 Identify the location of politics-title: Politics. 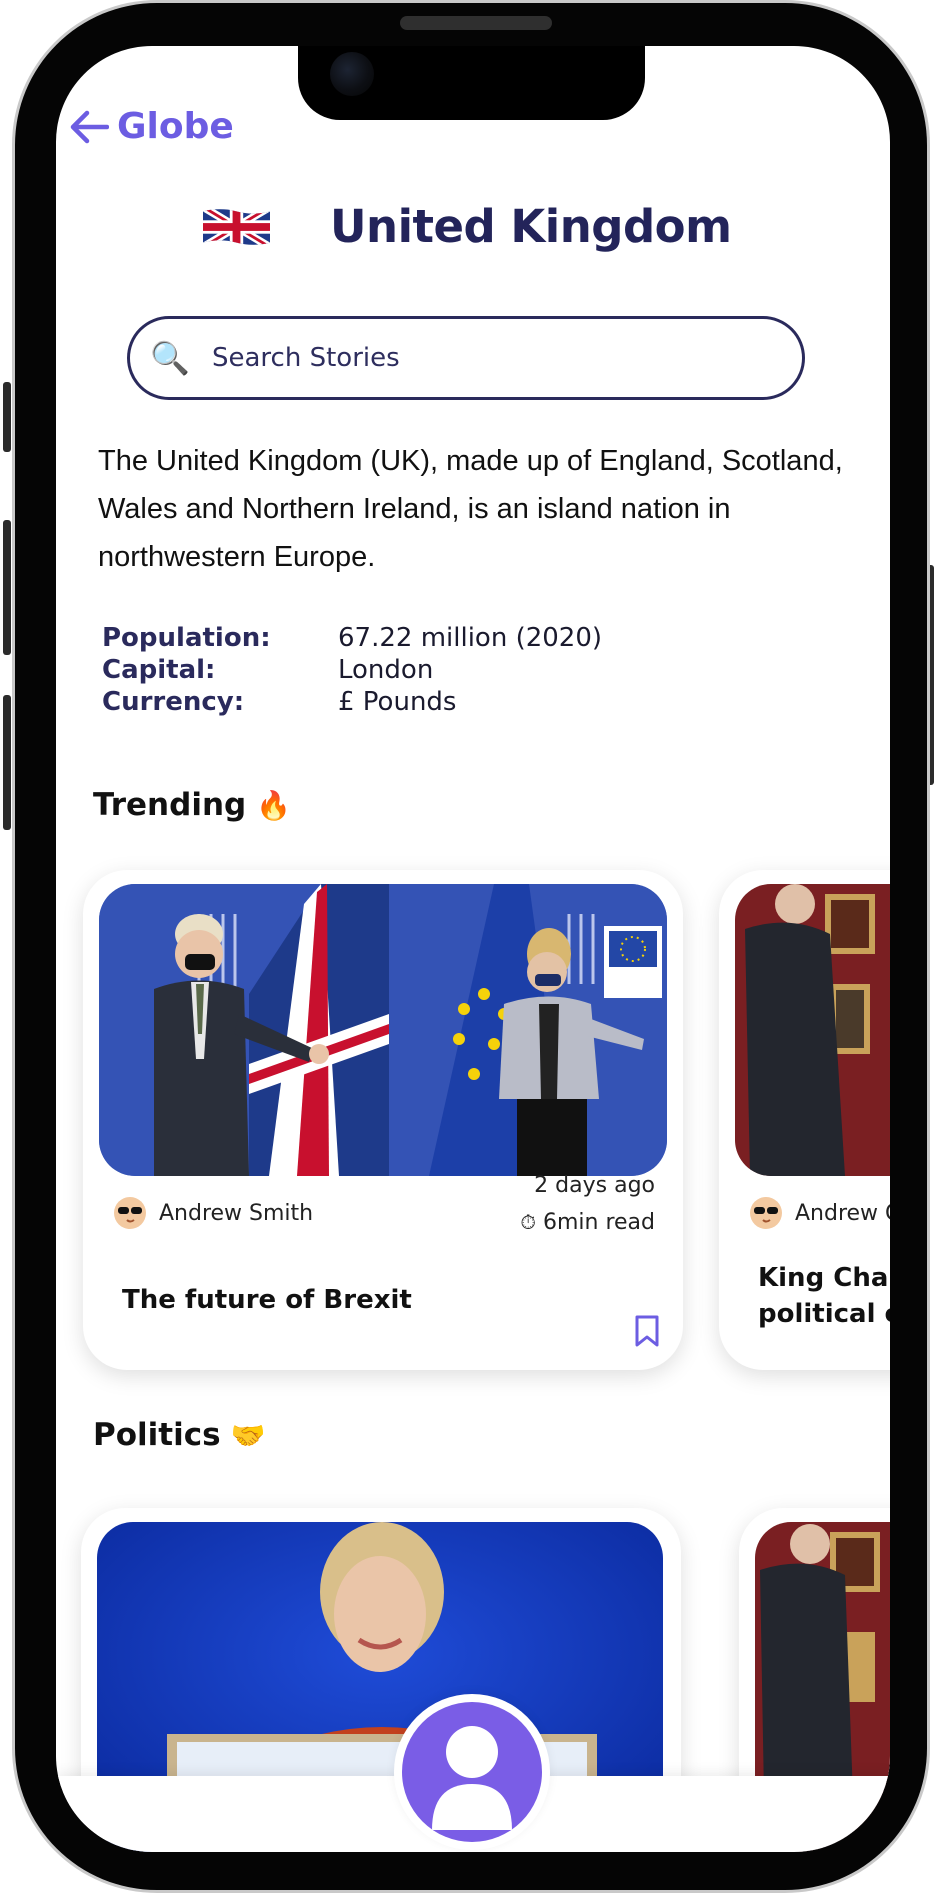
(157, 1435).